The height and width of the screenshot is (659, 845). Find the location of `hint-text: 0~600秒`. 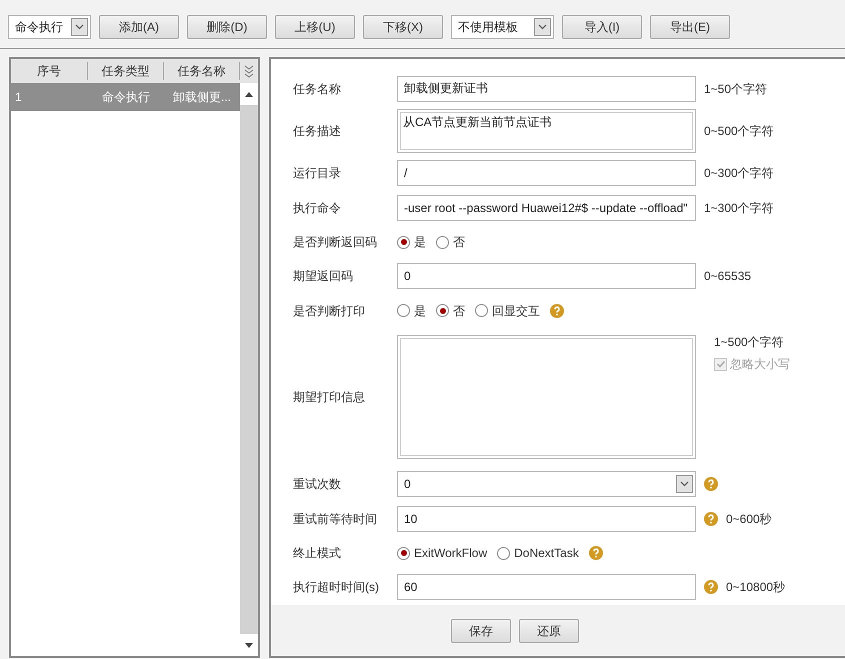

hint-text: 0~600秒 is located at coordinates (749, 519).